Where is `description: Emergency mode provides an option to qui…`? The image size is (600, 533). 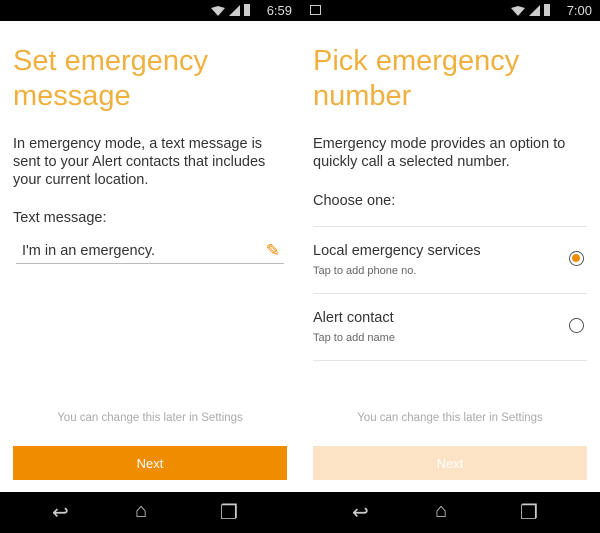
description: Emergency mode provides an option to qui… is located at coordinates (439, 153).